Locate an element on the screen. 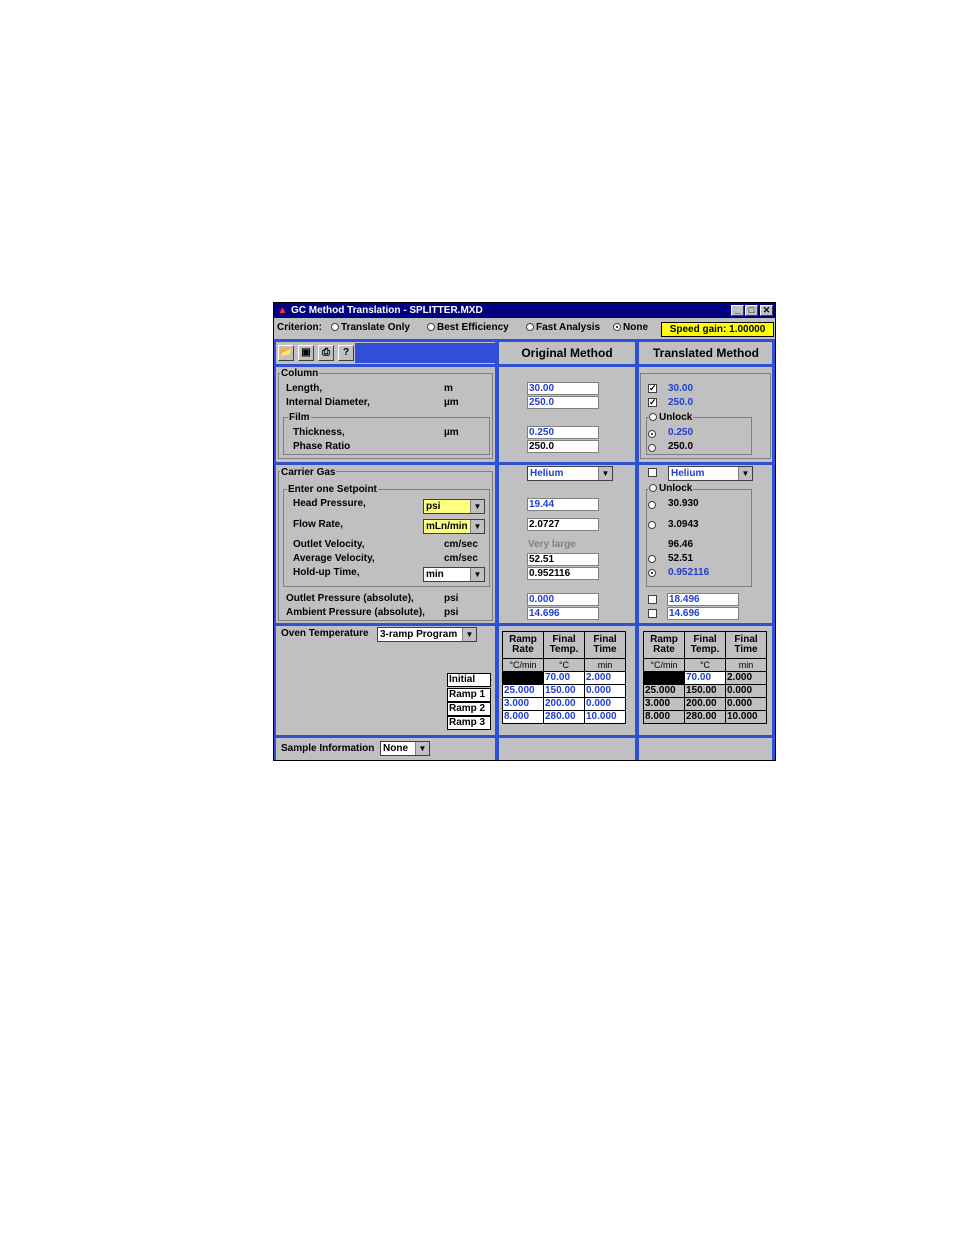 The image size is (954, 1235). table-cell: 25.000 is located at coordinates (523, 691).